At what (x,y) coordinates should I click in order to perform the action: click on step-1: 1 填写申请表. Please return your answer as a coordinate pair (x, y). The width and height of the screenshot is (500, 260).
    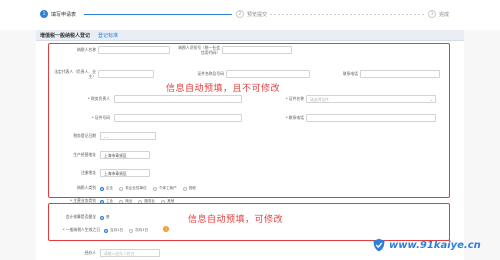
    Looking at the image, I should click on (58, 14).